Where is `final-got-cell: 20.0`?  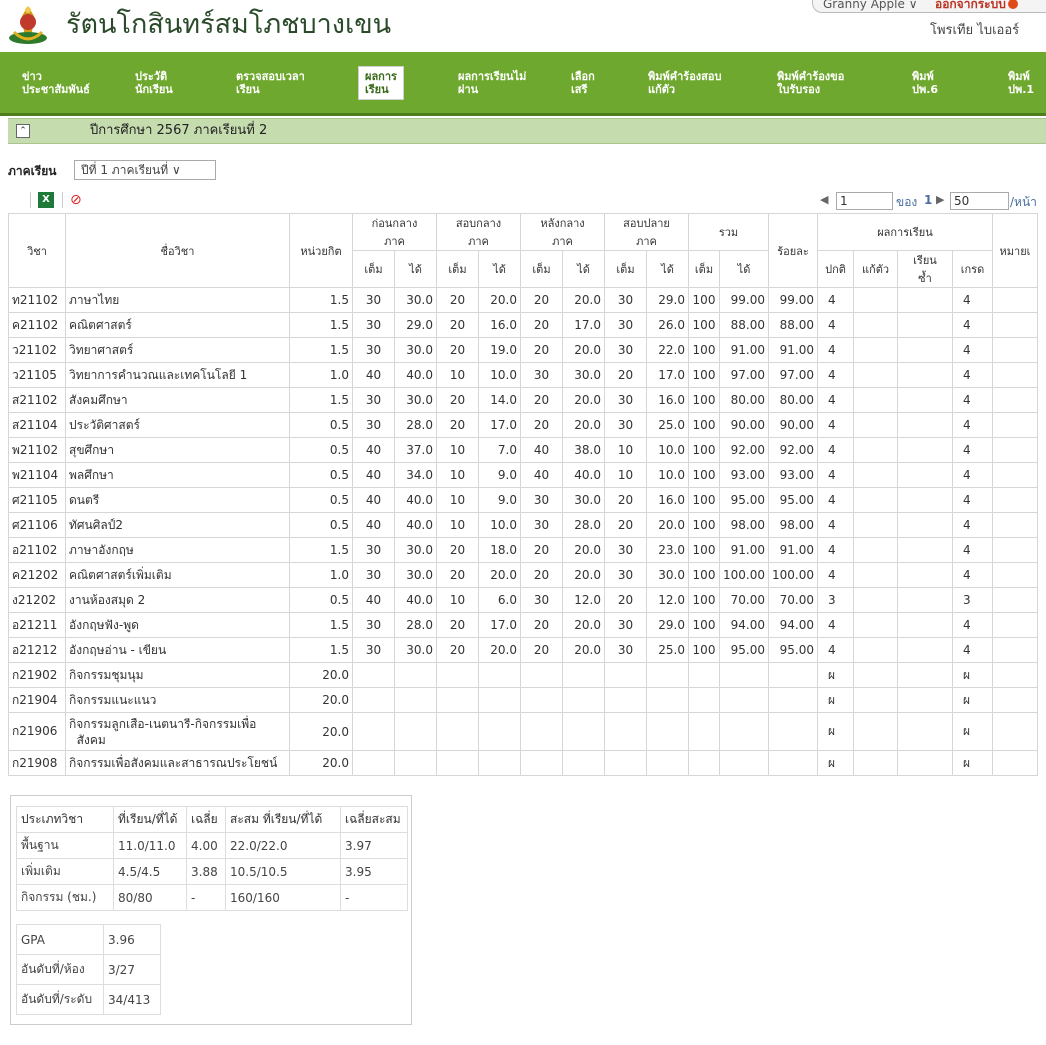
final-got-cell: 20.0 is located at coordinates (667, 525).